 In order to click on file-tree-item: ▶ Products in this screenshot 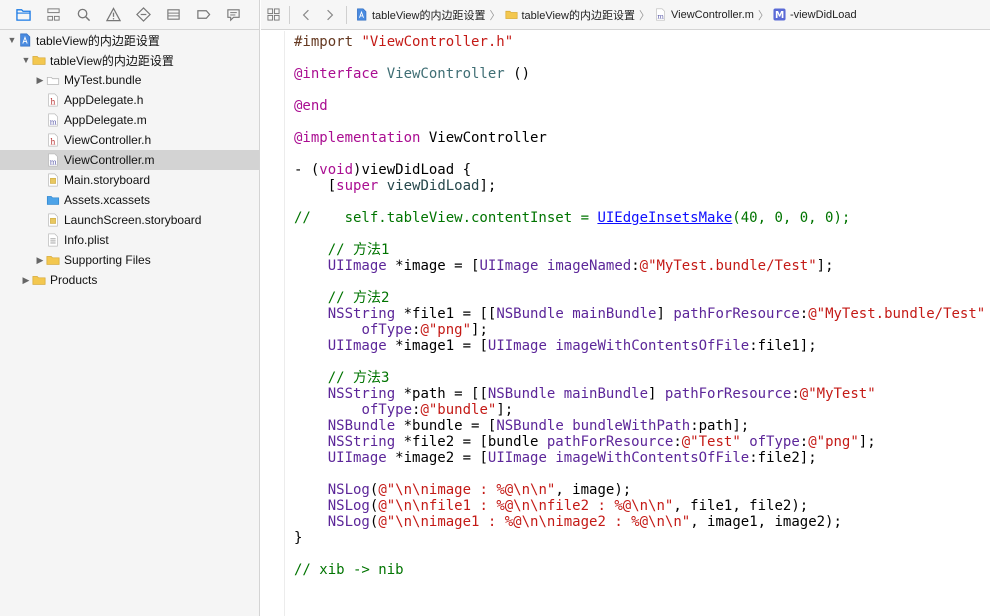, I will do `click(129, 280)`.